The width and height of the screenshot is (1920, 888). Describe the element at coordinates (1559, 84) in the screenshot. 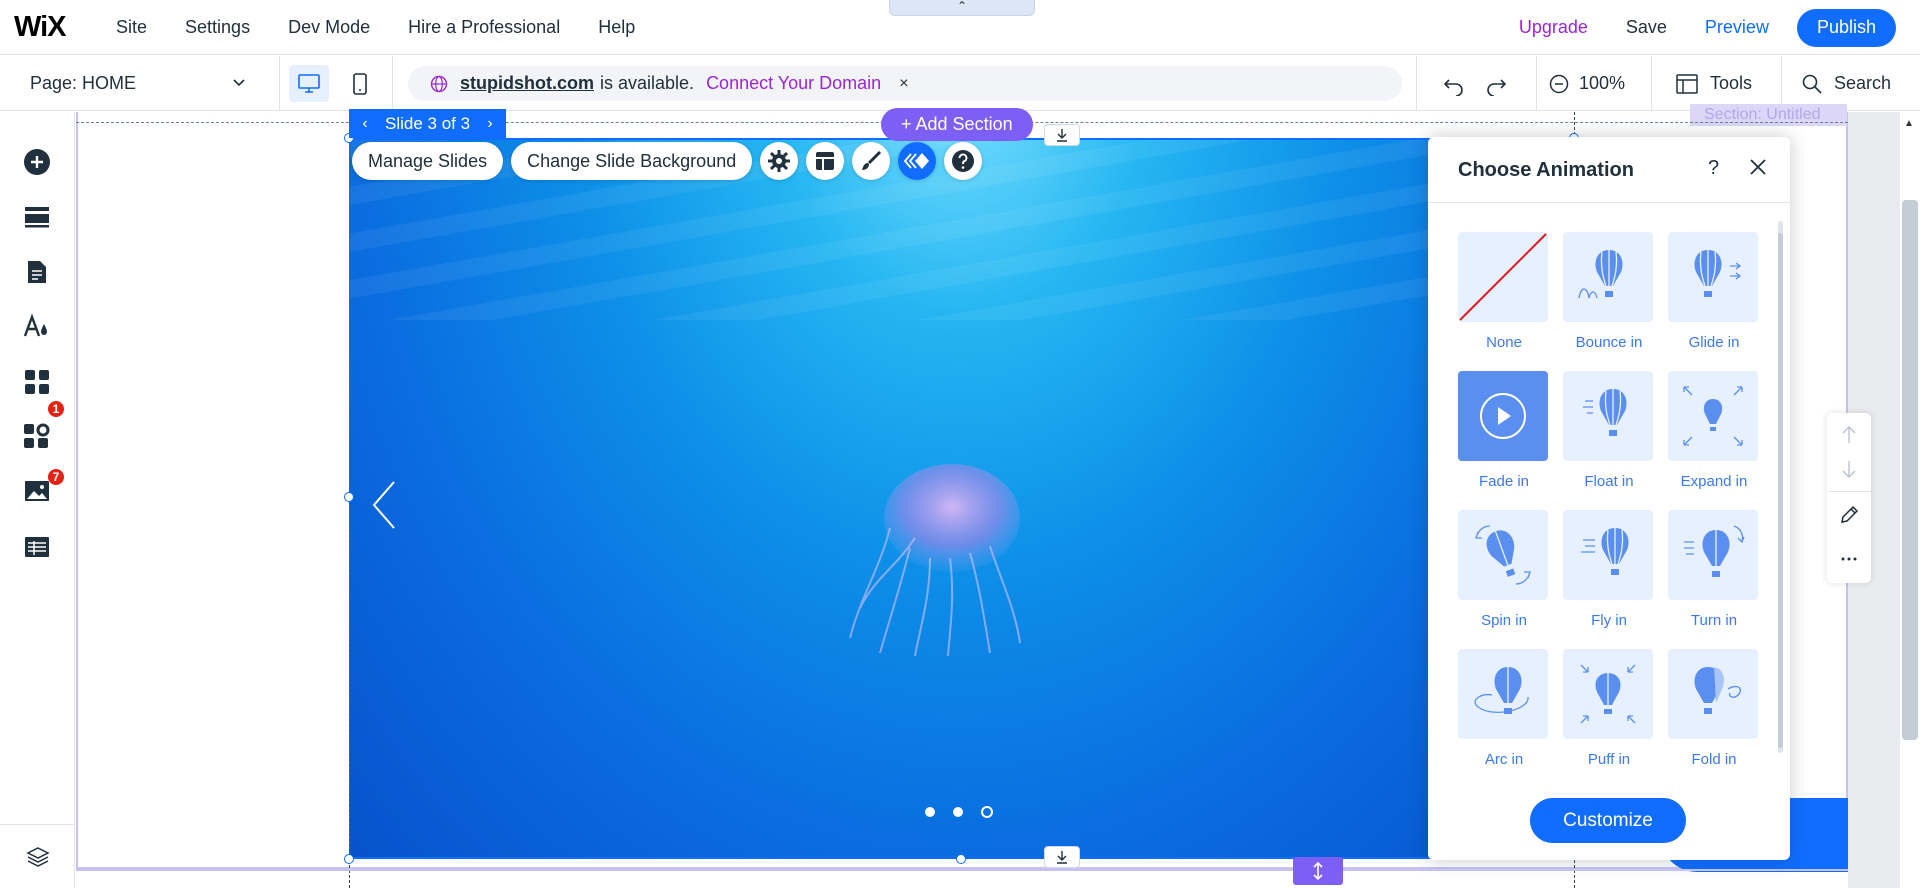

I see `zoom-out-icon` at that location.